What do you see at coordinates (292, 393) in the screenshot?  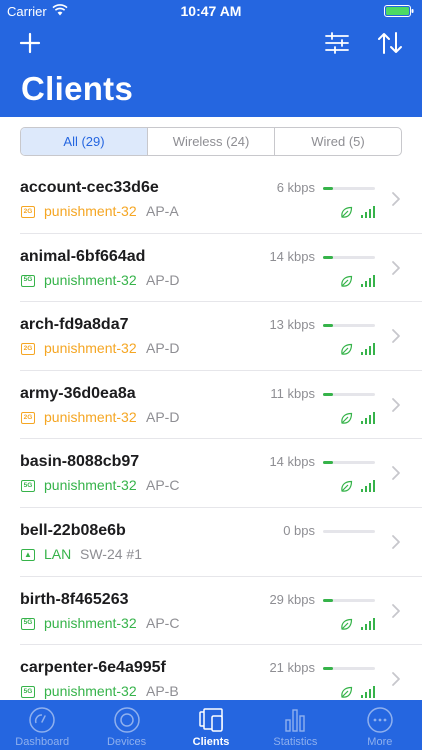 I see `throughput-rate: 11 kbps` at bounding box center [292, 393].